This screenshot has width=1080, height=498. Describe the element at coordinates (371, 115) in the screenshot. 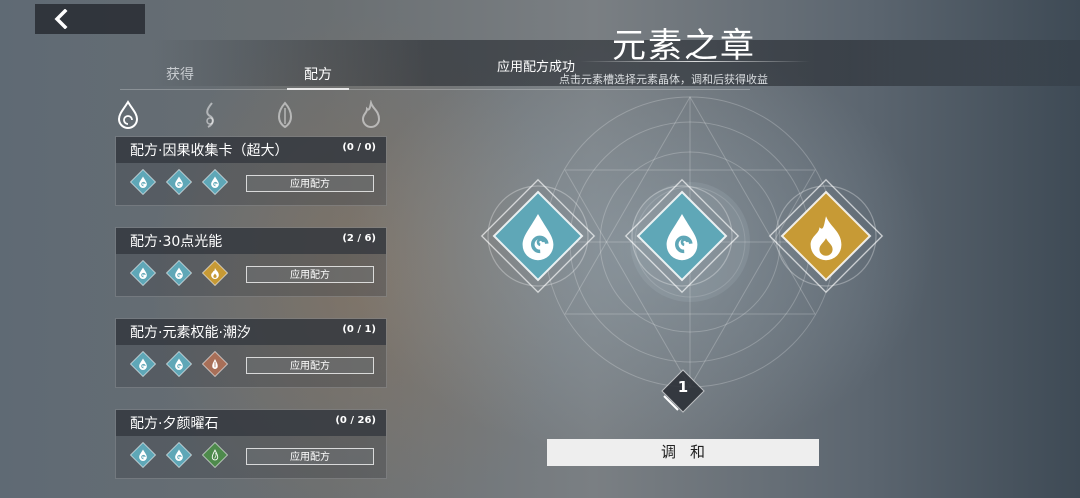

I see `fire-filter-icon` at that location.